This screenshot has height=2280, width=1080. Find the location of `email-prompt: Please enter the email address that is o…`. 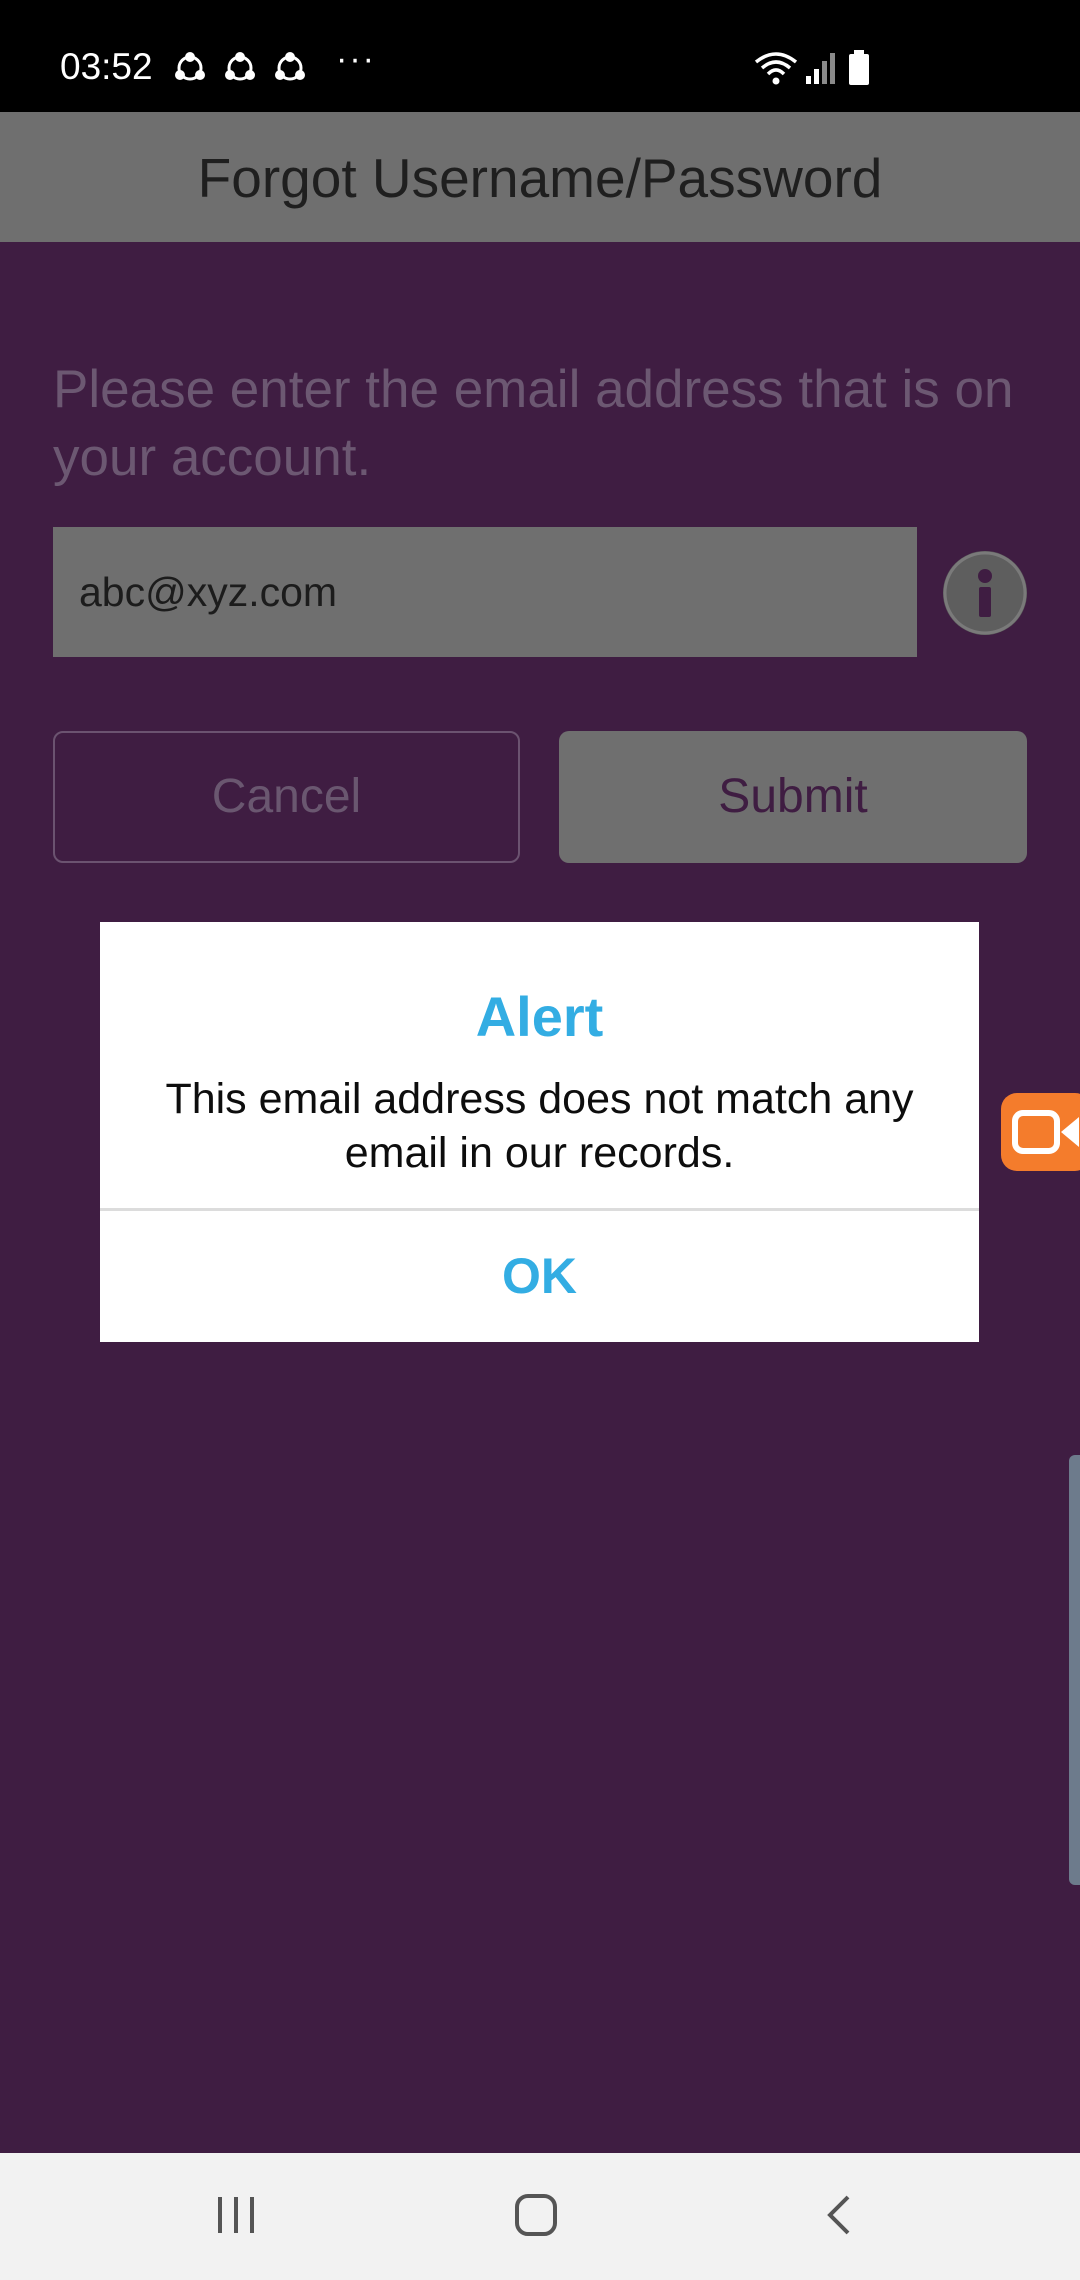

email-prompt: Please enter the email address that is o… is located at coordinates (533, 423).